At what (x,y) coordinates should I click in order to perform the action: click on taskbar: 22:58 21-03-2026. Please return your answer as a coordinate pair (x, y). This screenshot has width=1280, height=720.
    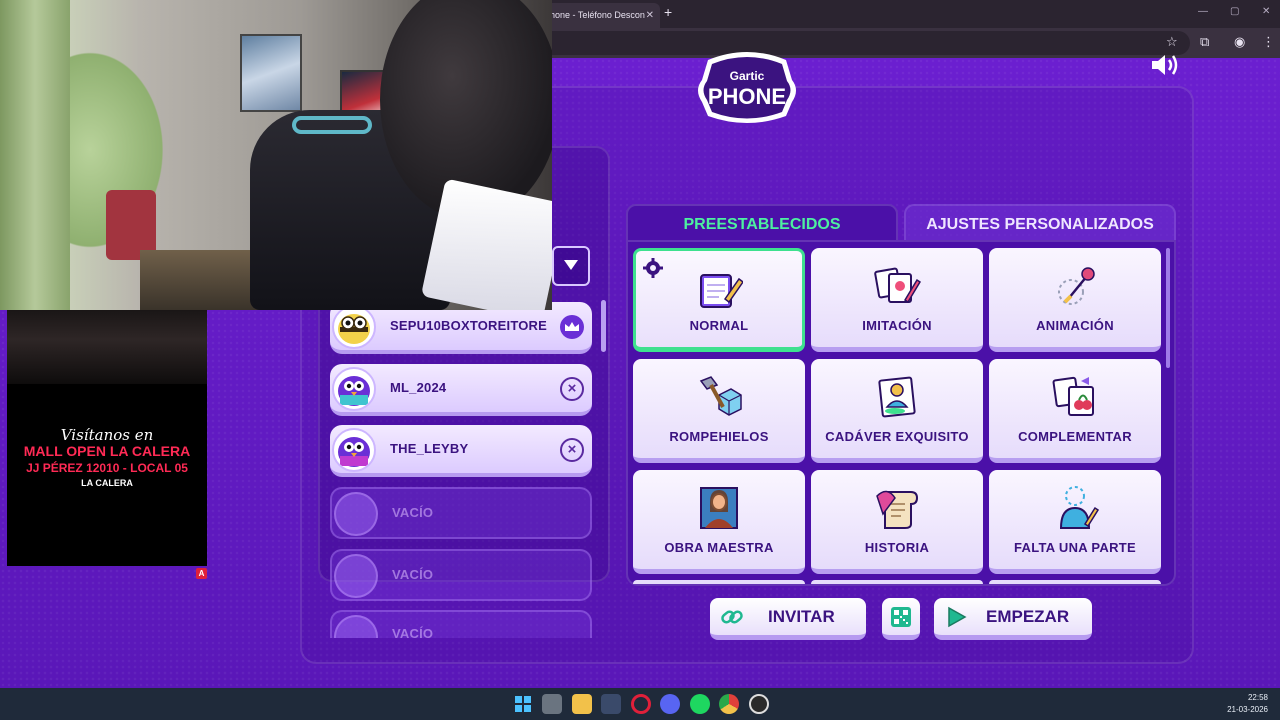
    Looking at the image, I should click on (640, 704).